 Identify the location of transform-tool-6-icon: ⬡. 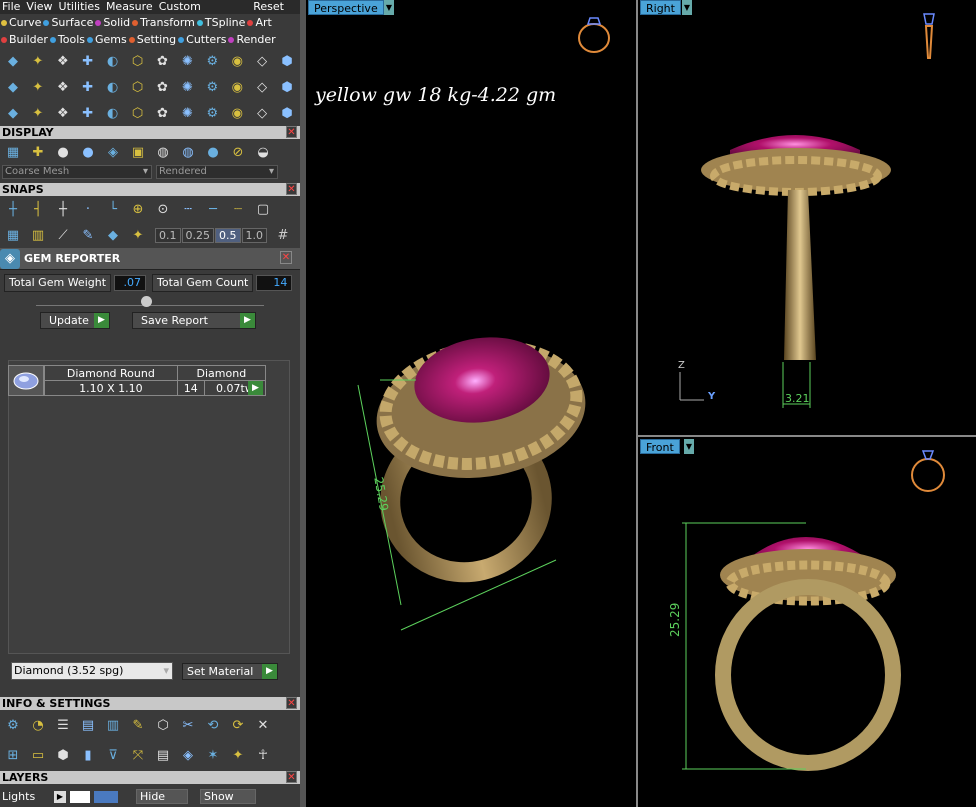
(138, 113).